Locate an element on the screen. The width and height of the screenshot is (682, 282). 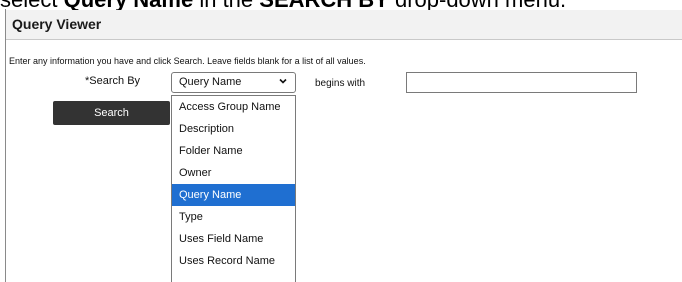
dropdown-option: Type is located at coordinates (233, 217).